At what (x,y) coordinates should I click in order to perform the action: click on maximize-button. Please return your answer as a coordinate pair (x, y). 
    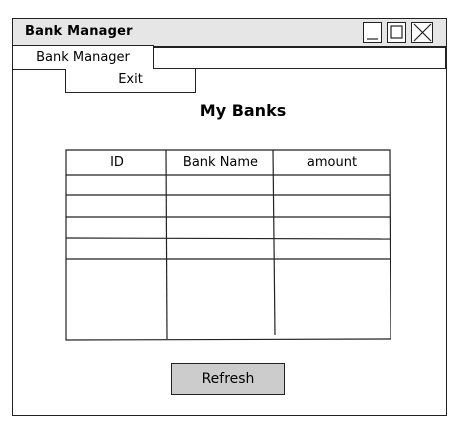
    Looking at the image, I should click on (396, 32).